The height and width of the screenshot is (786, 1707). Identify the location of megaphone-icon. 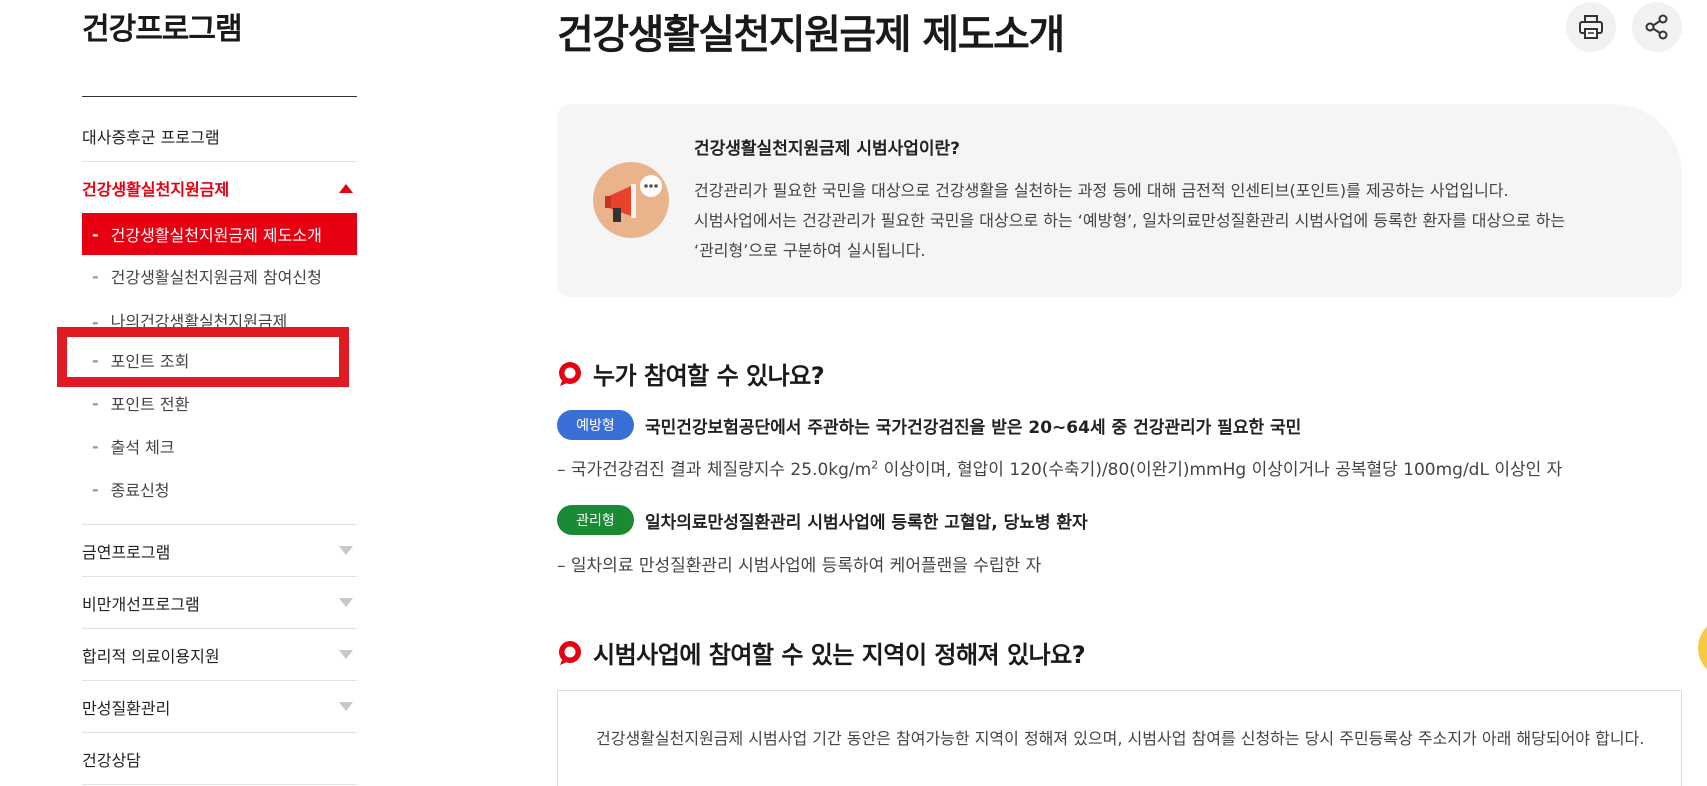
(631, 200).